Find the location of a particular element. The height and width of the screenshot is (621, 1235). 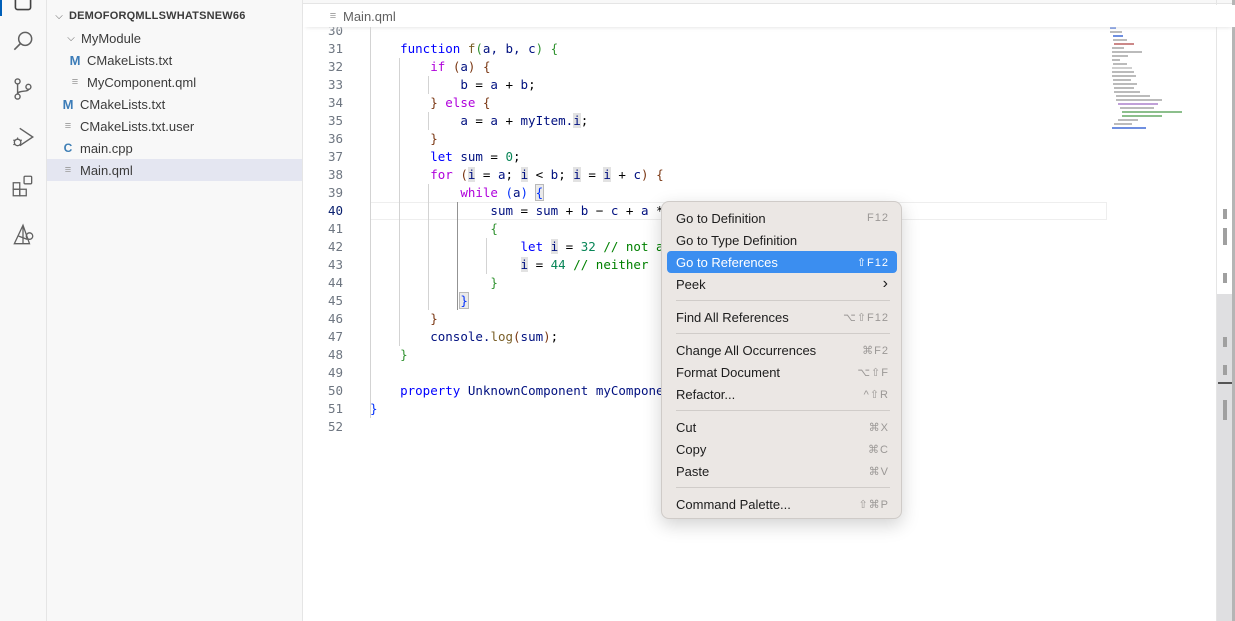

files-icon is located at coordinates (23, 5).